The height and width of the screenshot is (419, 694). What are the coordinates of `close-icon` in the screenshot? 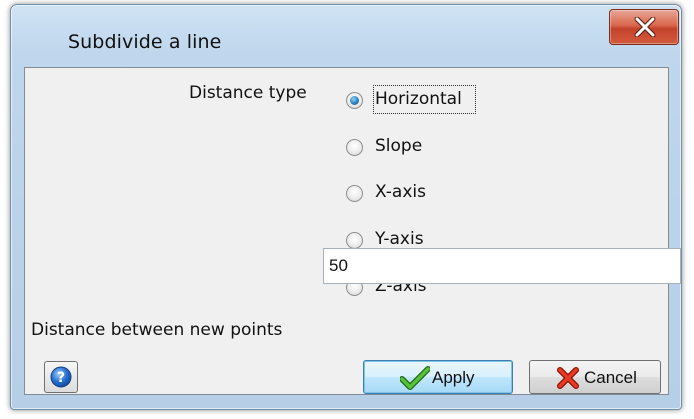 It's located at (645, 27).